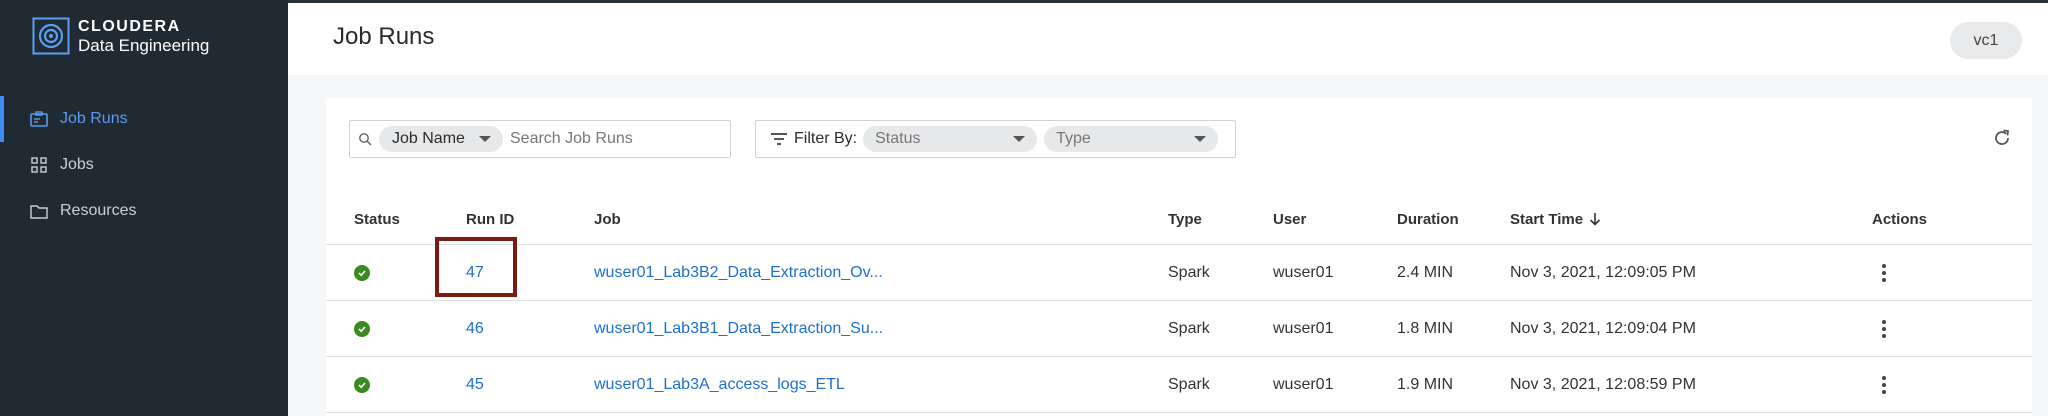 The image size is (2048, 416). Describe the element at coordinates (1603, 384) in the screenshot. I see `start-time-cell: Nov 3, 2021, 12:08:59 PM` at that location.